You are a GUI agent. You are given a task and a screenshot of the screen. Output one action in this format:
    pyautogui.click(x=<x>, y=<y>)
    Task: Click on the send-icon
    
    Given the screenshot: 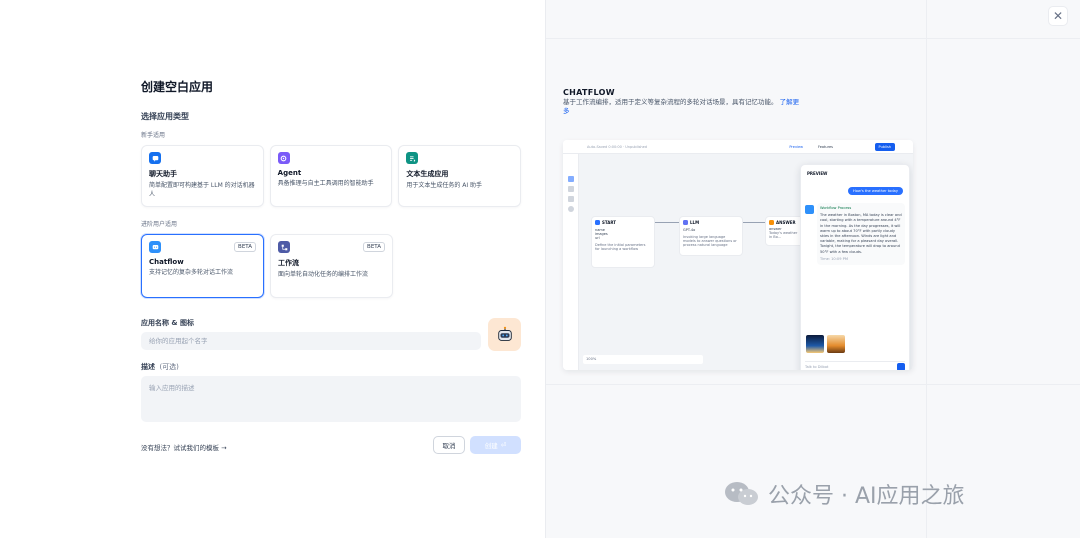 What is the action you would take?
    pyautogui.click(x=901, y=366)
    